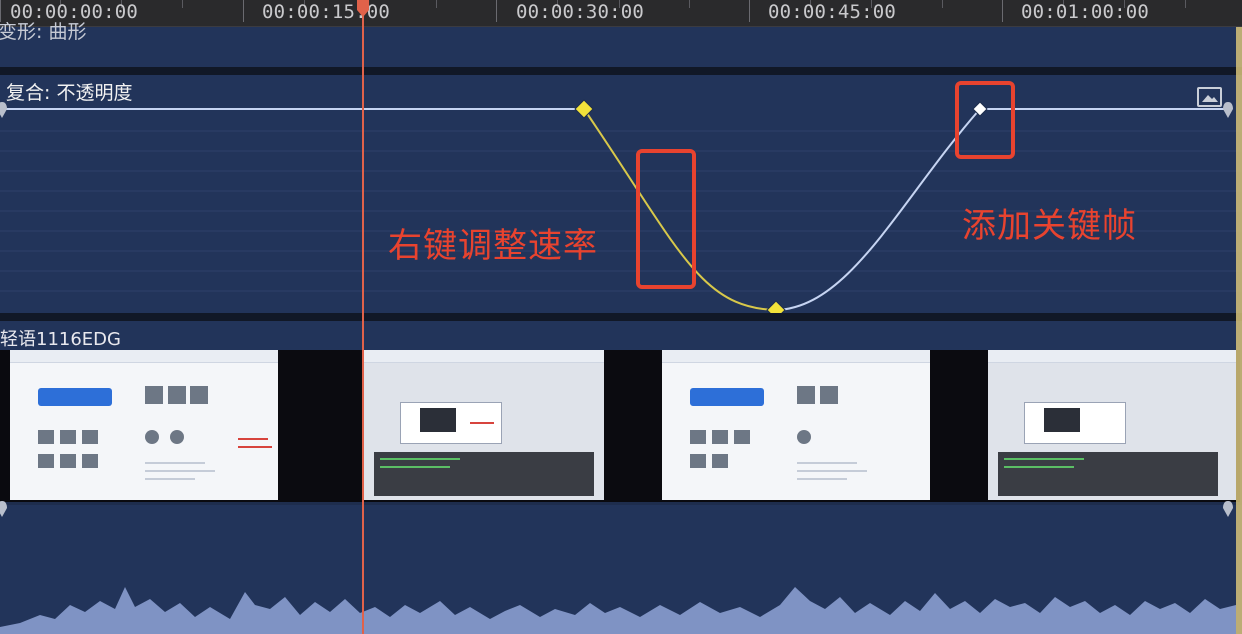  Describe the element at coordinates (1049, 226) in the screenshot. I see `add-keyframe-annotation: 添加关键帧` at that location.